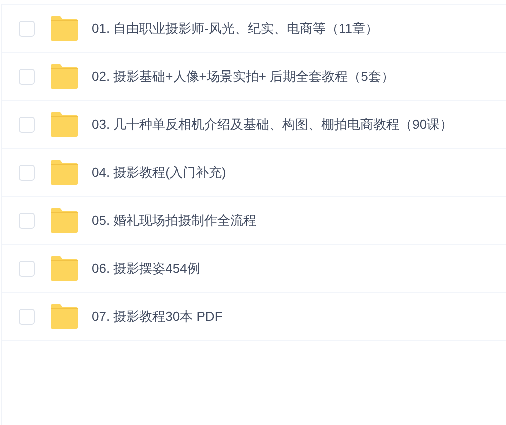  What do you see at coordinates (273, 124) in the screenshot?
I see `folder-name: 03. 几十种单反相机介绍及基础、构图、棚拍电商教程（90课）` at bounding box center [273, 124].